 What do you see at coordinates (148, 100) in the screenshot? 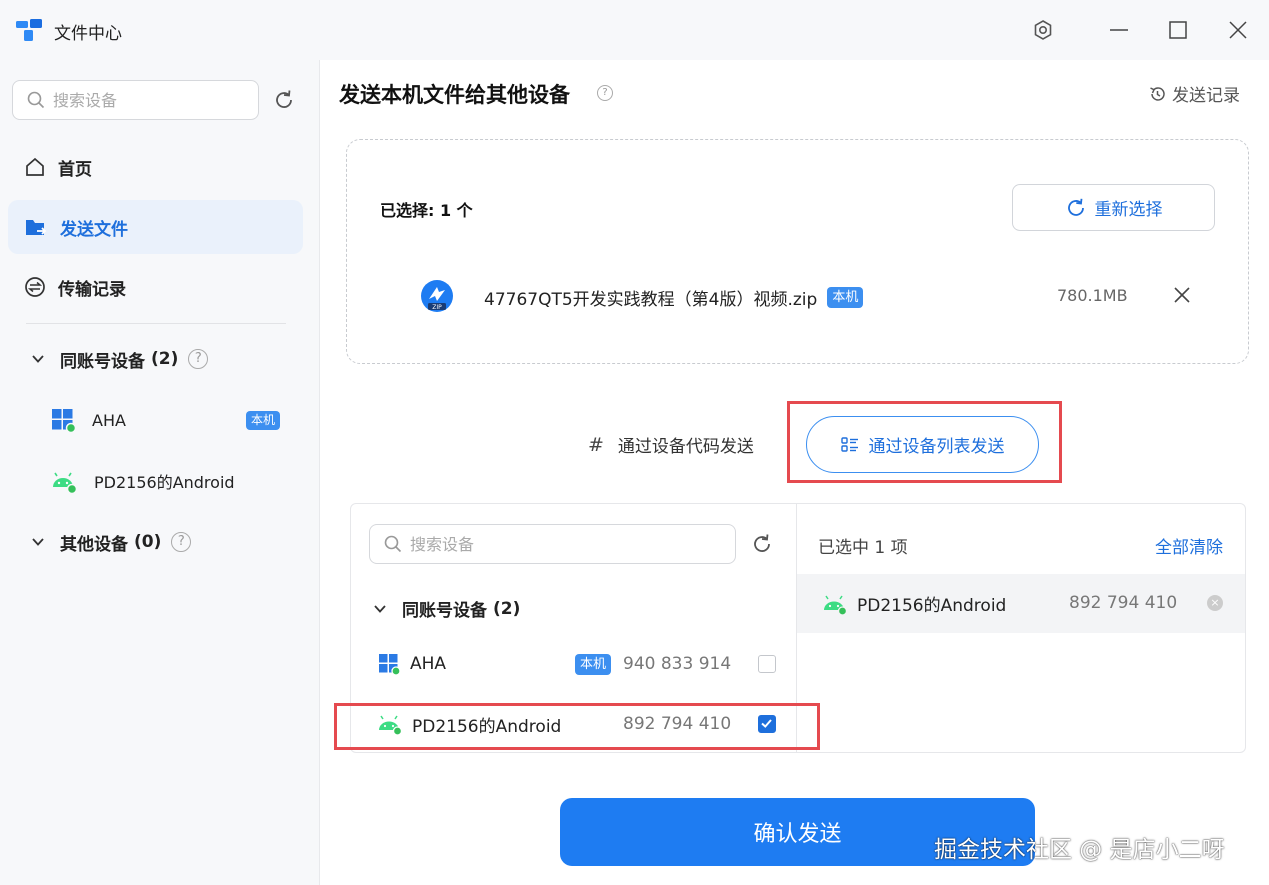
I see `sidebar-search-input` at bounding box center [148, 100].